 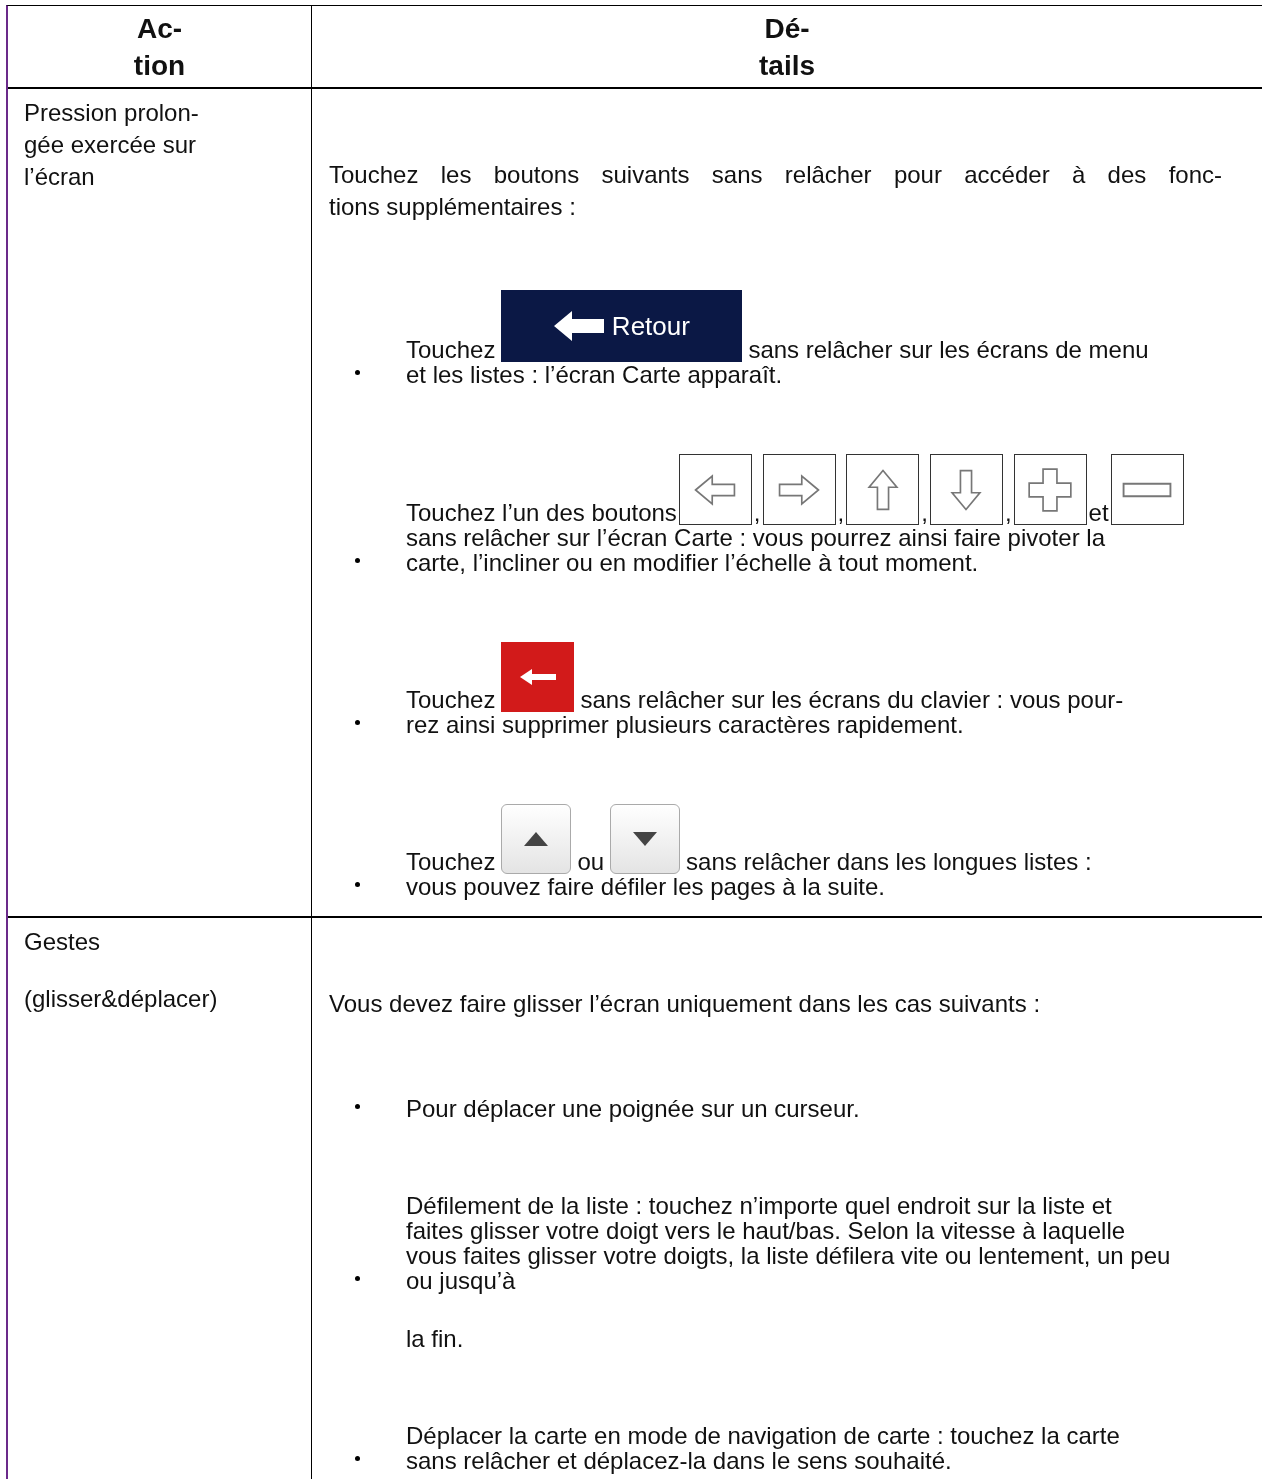 I want to click on intro-text: Touchez les boutons suivants sans relâcher pour accéder à des fonc- tions supplémentaires :, so click(x=775, y=191).